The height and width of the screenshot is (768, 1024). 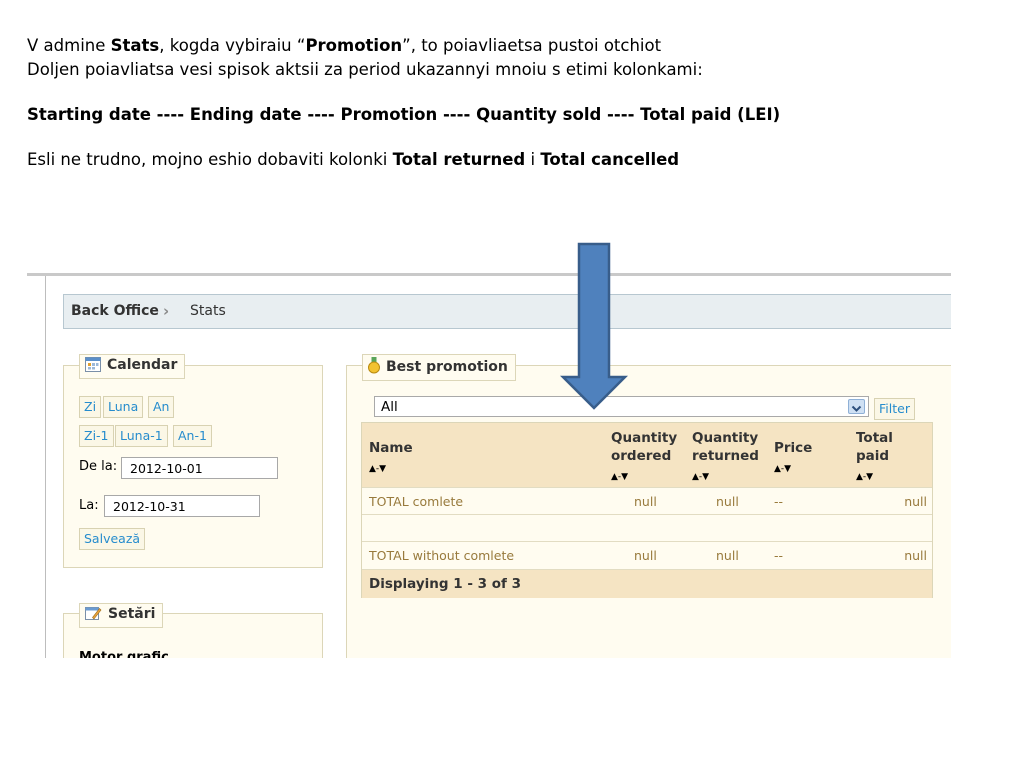 What do you see at coordinates (894, 409) in the screenshot?
I see `filter-button: Filter` at bounding box center [894, 409].